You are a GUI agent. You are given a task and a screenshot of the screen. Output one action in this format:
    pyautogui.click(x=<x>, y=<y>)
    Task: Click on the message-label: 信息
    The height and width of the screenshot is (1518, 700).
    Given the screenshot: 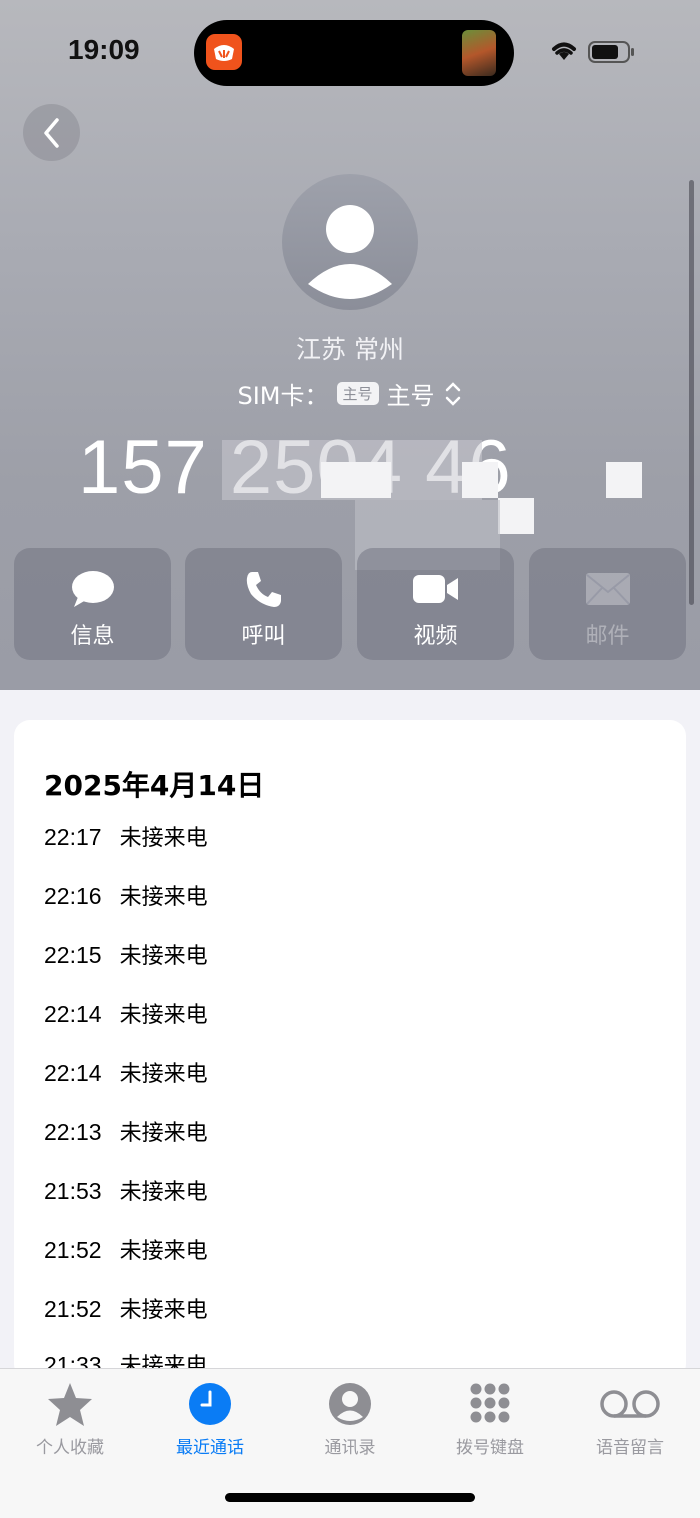 What is the action you would take?
    pyautogui.click(x=92, y=636)
    